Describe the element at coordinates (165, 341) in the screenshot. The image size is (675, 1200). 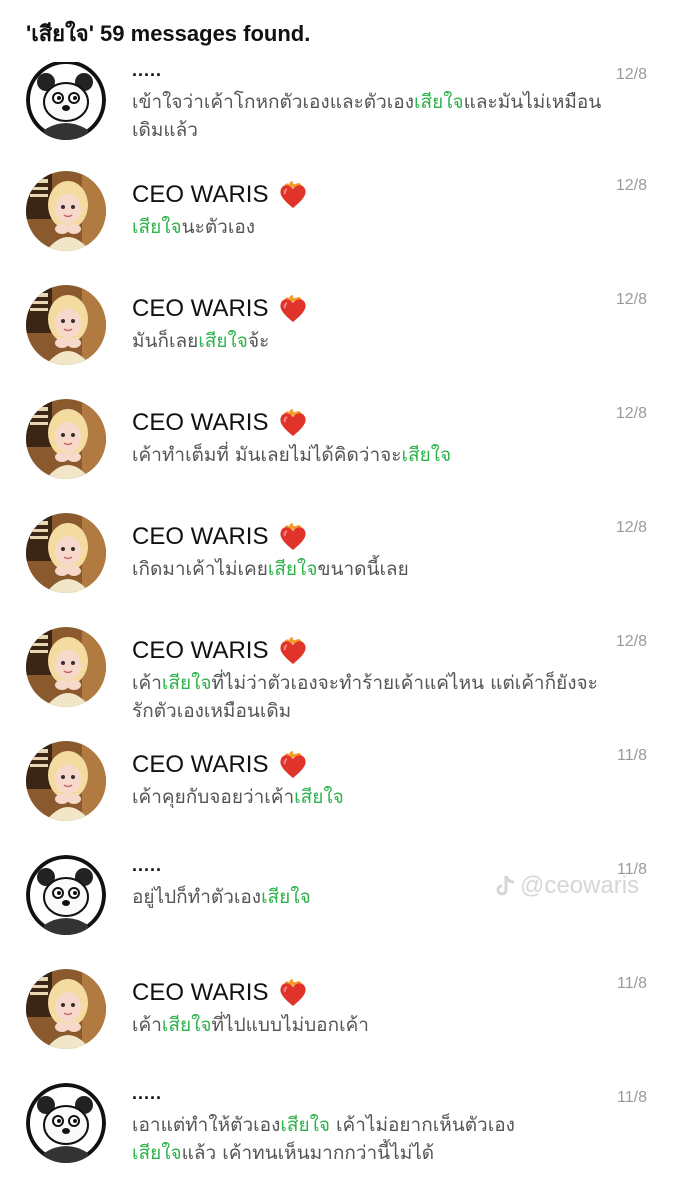
I see `preview-text: มันก็เลย` at that location.